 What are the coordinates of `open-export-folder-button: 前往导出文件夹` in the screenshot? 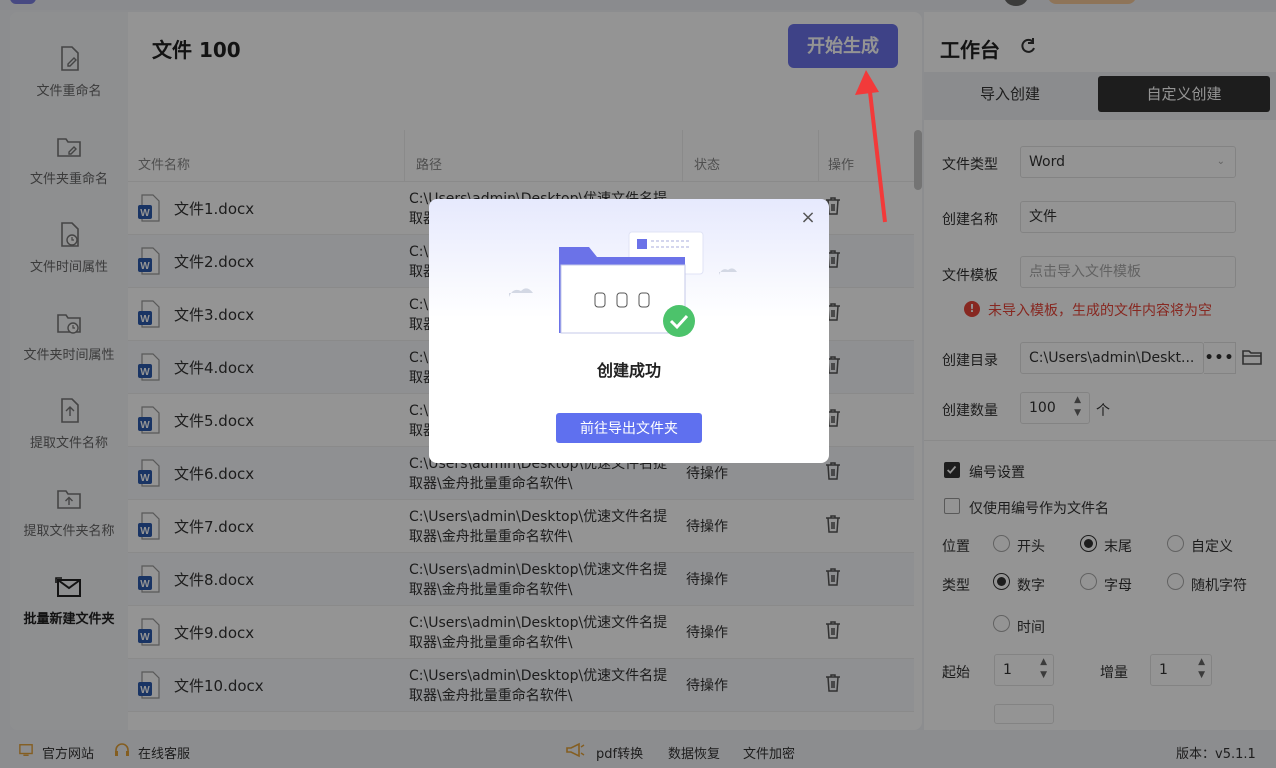 It's located at (629, 428).